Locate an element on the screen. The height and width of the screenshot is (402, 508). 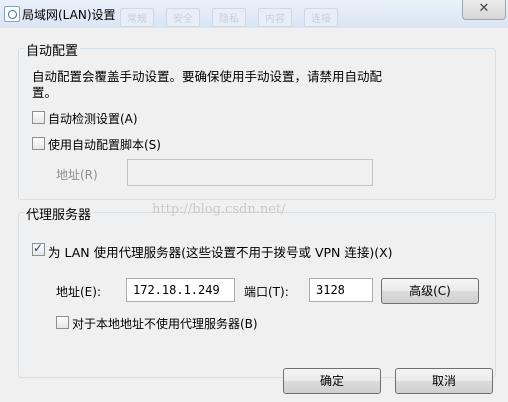
script-address-label: 地址(R) is located at coordinates (77, 175).